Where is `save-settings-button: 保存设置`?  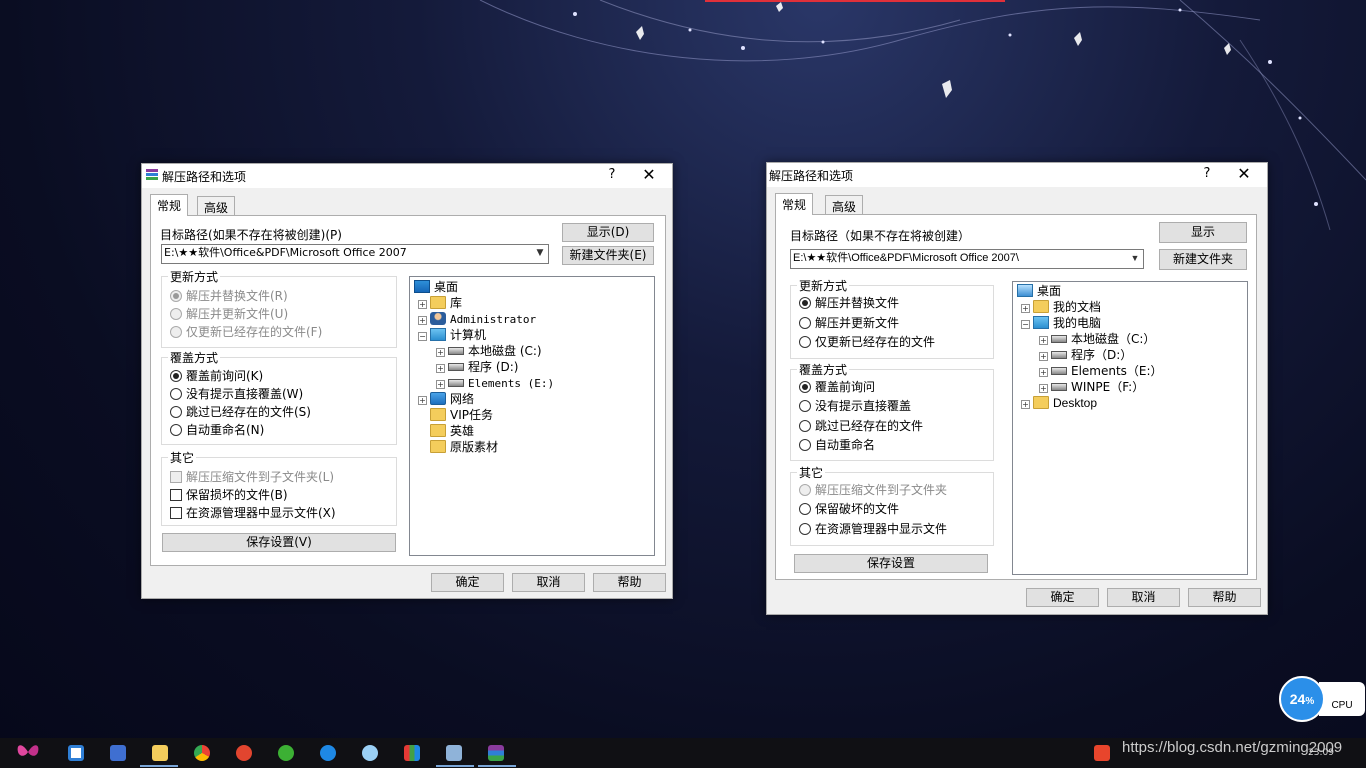 save-settings-button: 保存设置 is located at coordinates (891, 563).